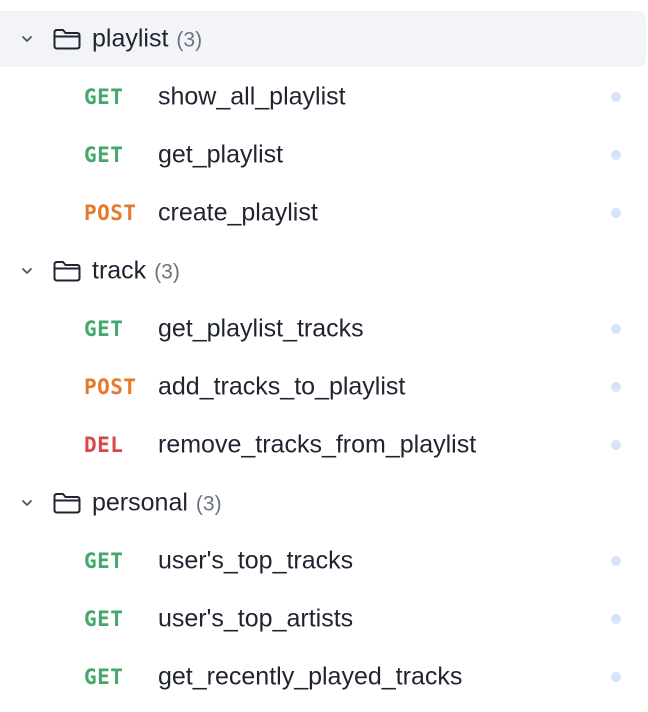  I want to click on request-name: remove_tracks_from_playlist, so click(317, 444).